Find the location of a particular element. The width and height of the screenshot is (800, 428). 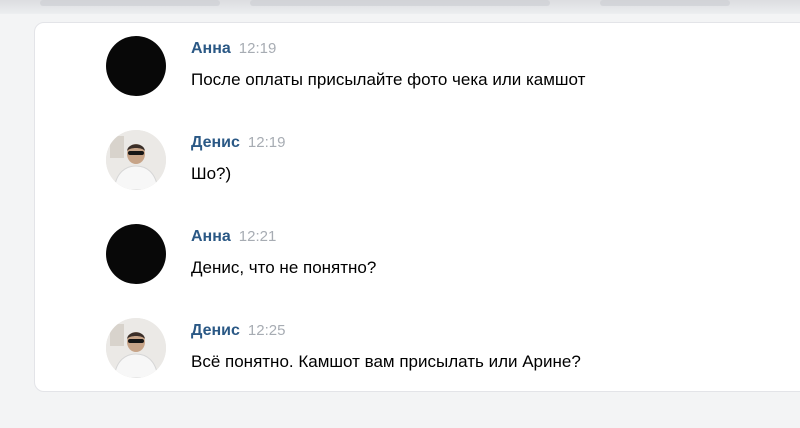

chat-message: Анна 12:21 Денис, что не понятно? is located at coordinates (426, 256).